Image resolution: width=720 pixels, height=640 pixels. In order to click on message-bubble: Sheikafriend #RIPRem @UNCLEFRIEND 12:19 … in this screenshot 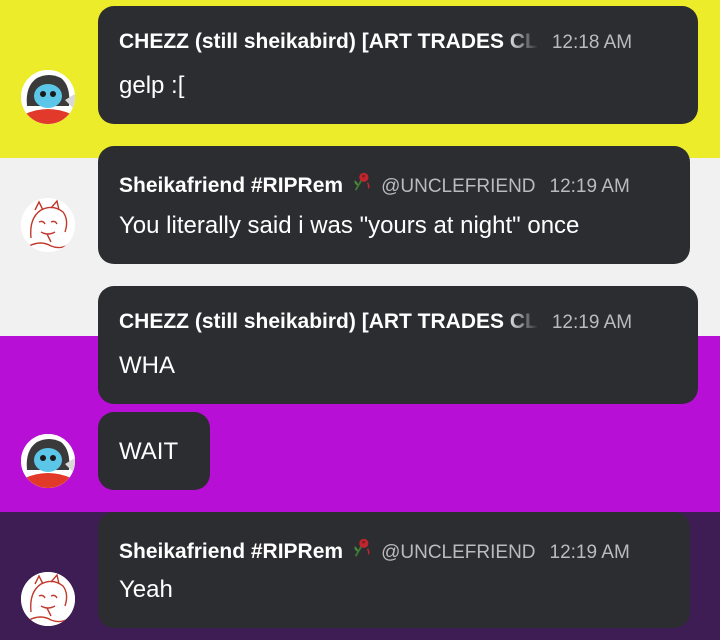, I will do `click(394, 570)`.